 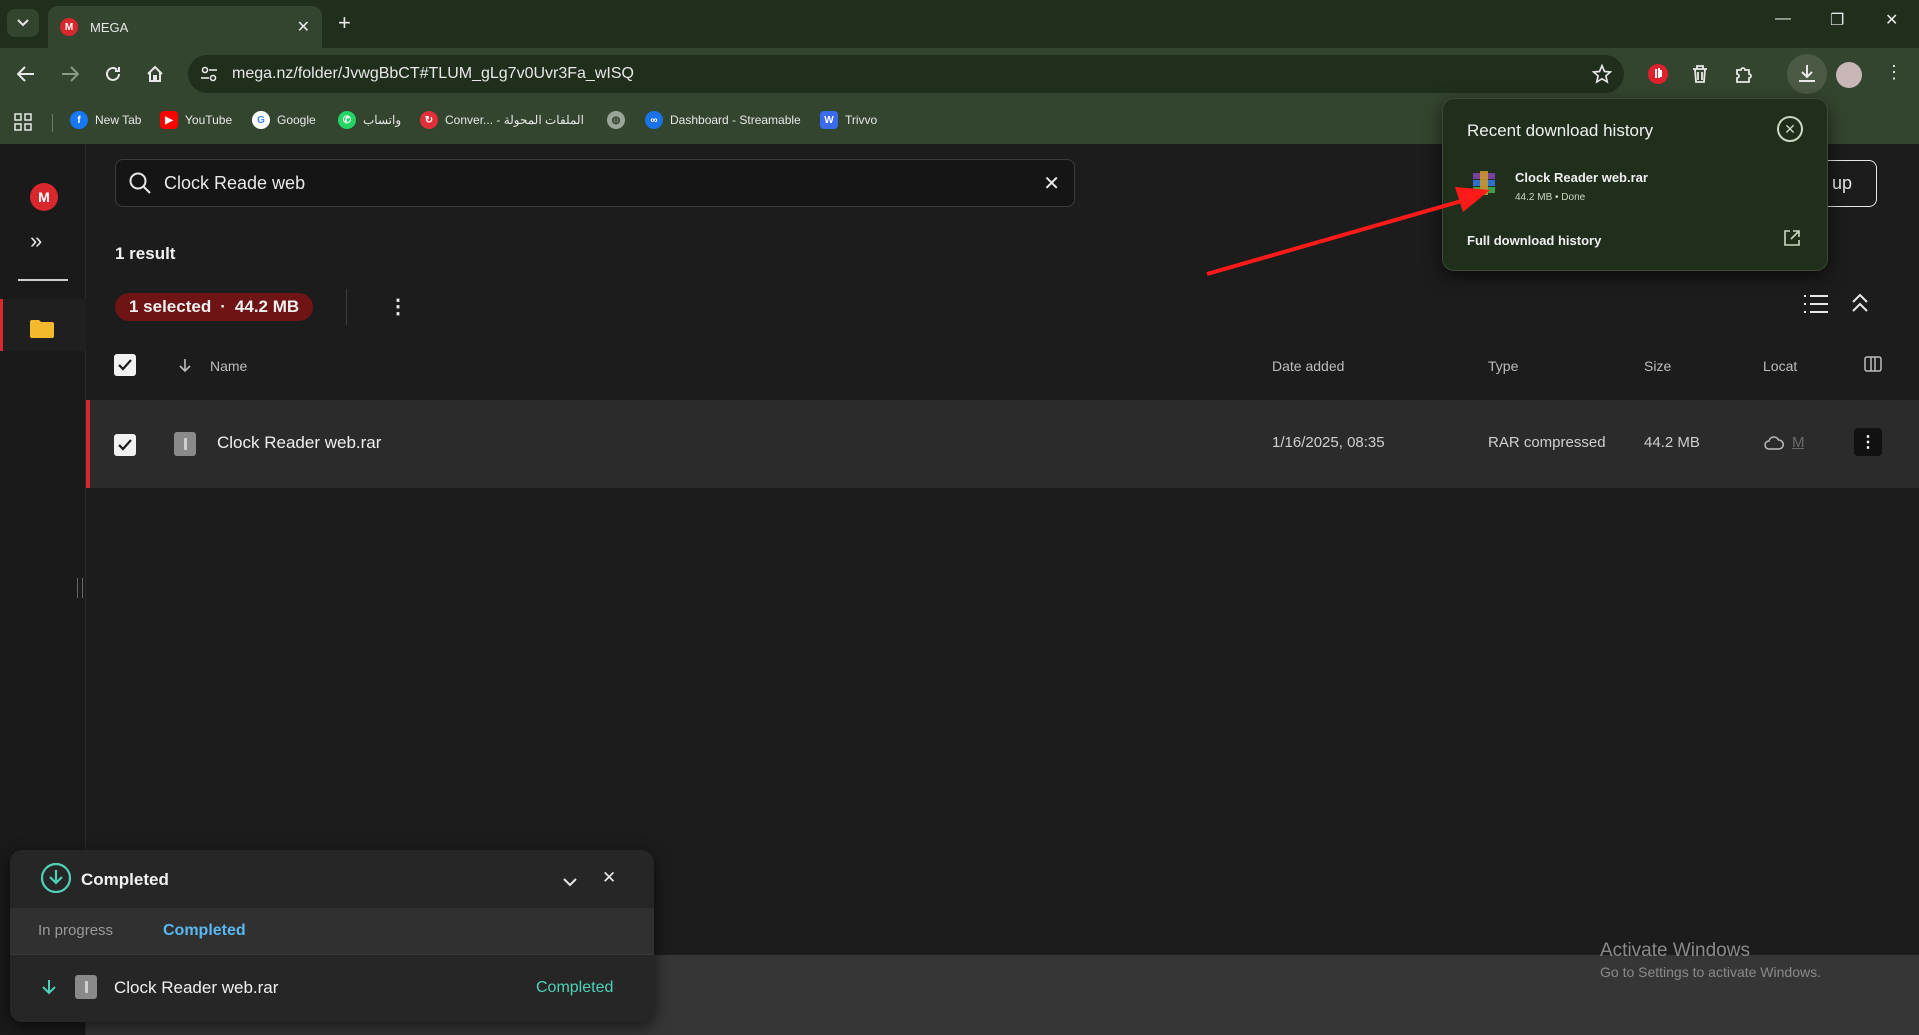 What do you see at coordinates (44, 197) in the screenshot?
I see `mega-logo-icon: M` at bounding box center [44, 197].